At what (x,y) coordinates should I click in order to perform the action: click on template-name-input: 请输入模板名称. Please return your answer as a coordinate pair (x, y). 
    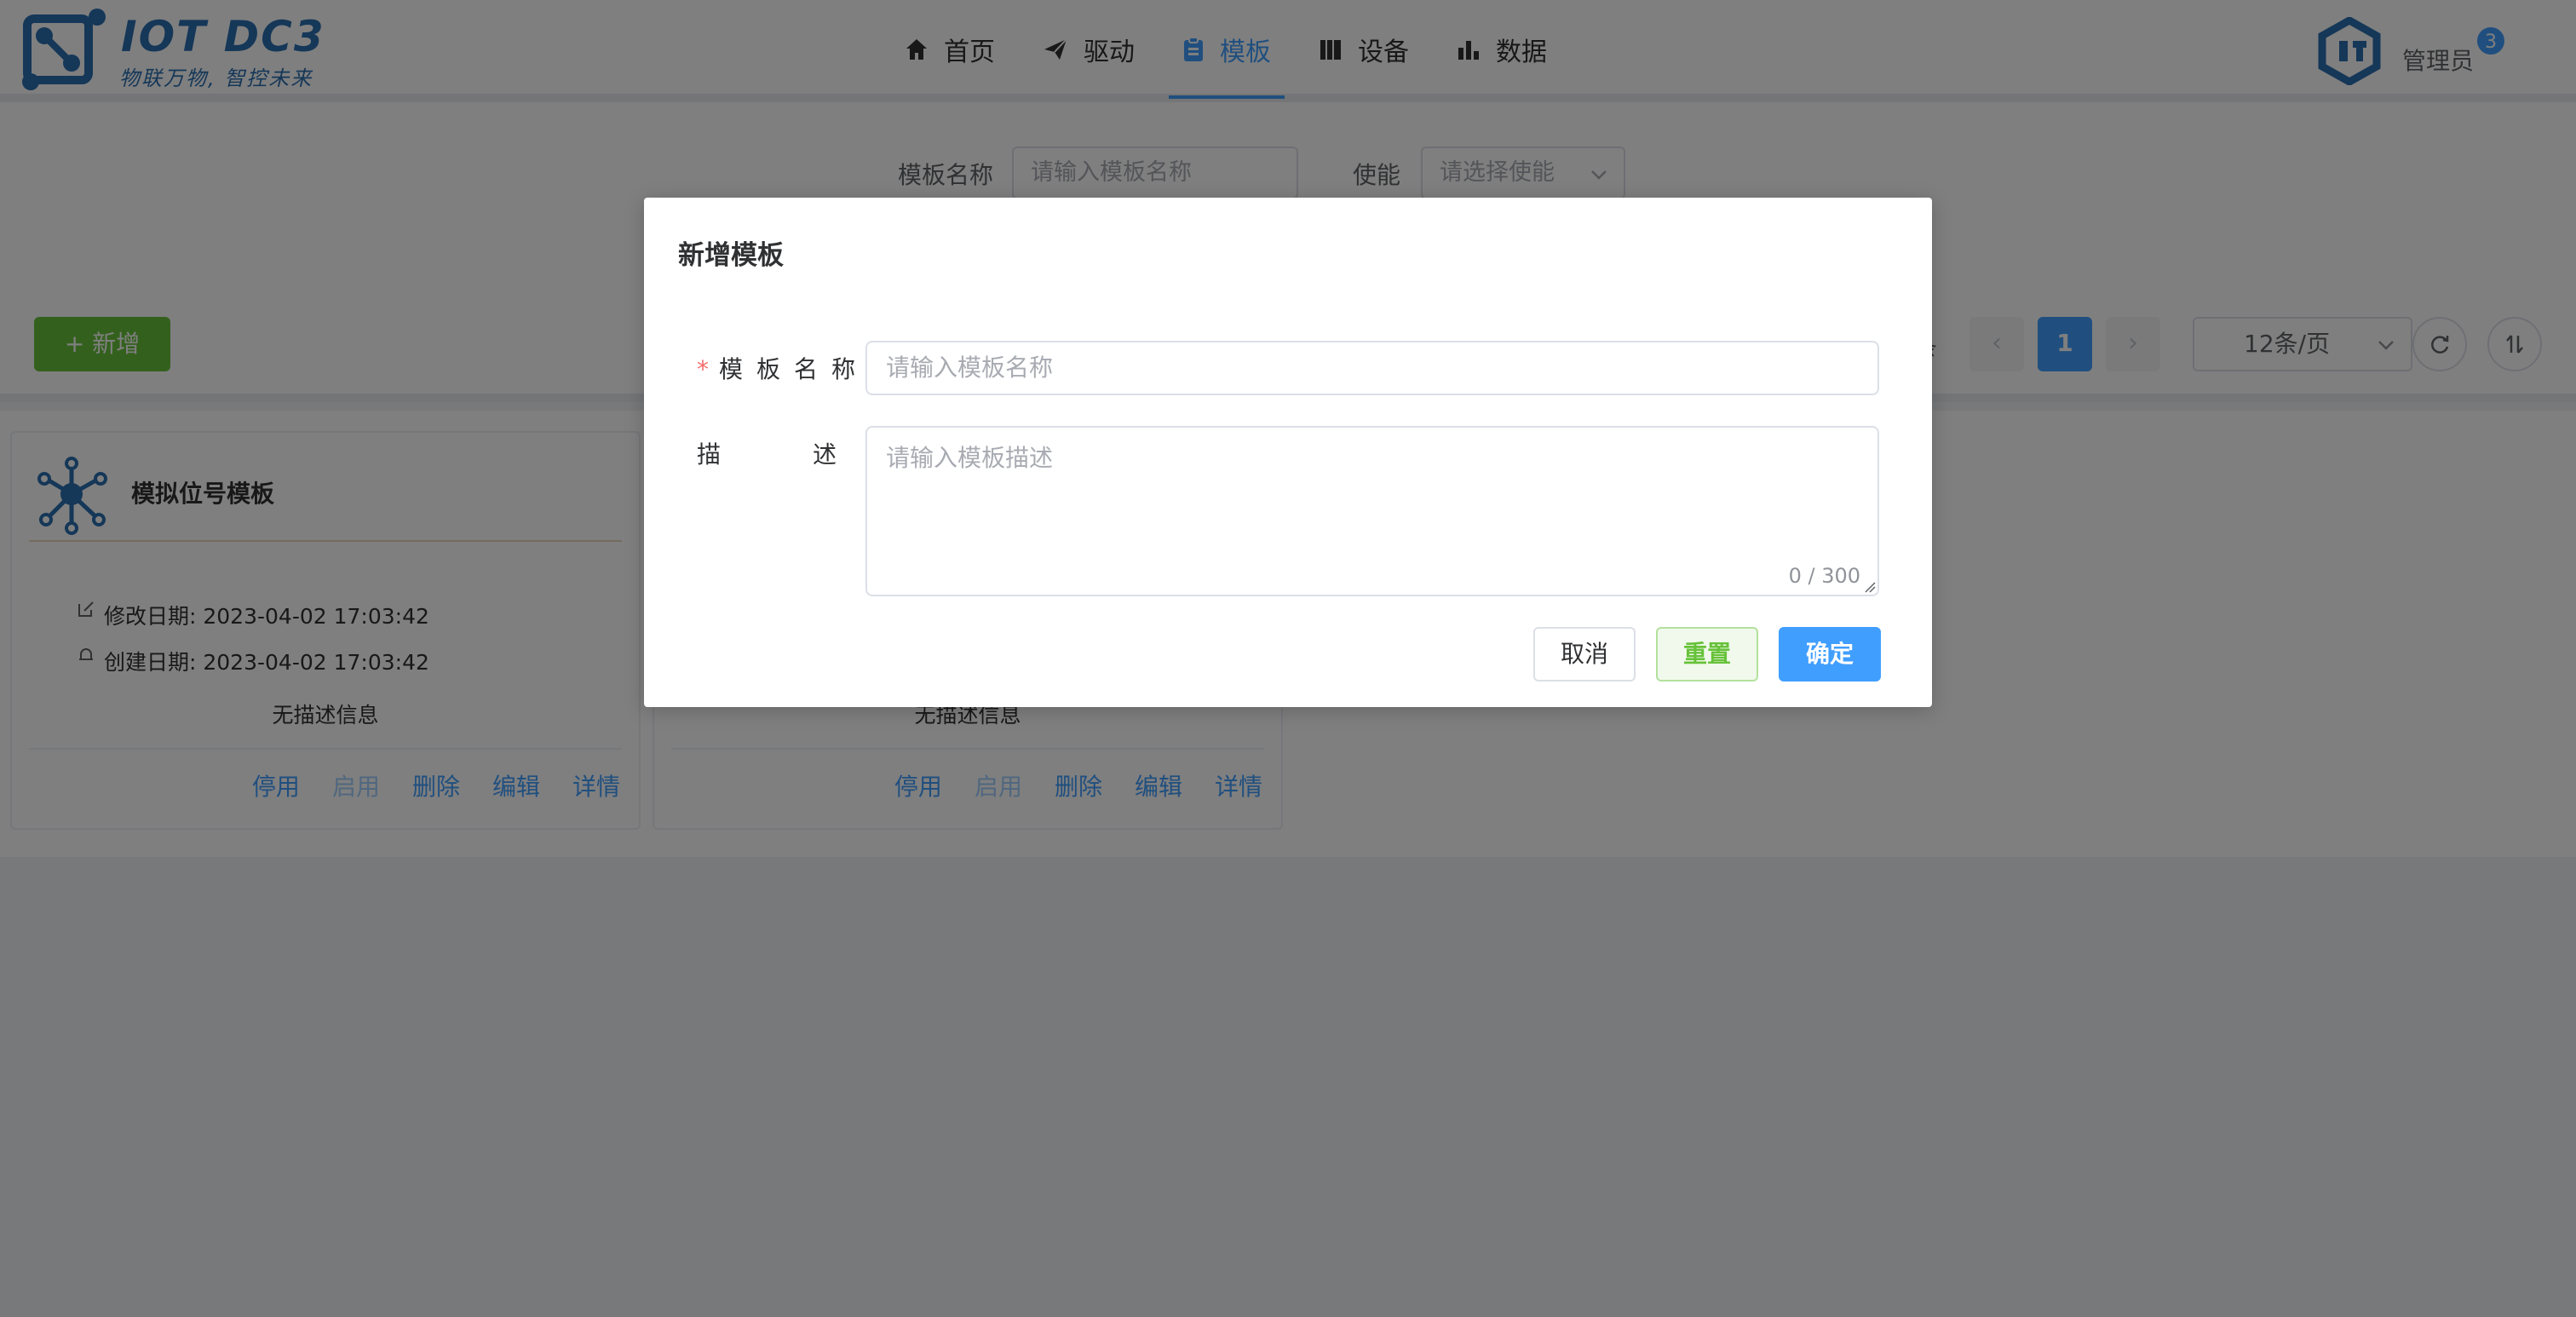
    Looking at the image, I should click on (1372, 368).